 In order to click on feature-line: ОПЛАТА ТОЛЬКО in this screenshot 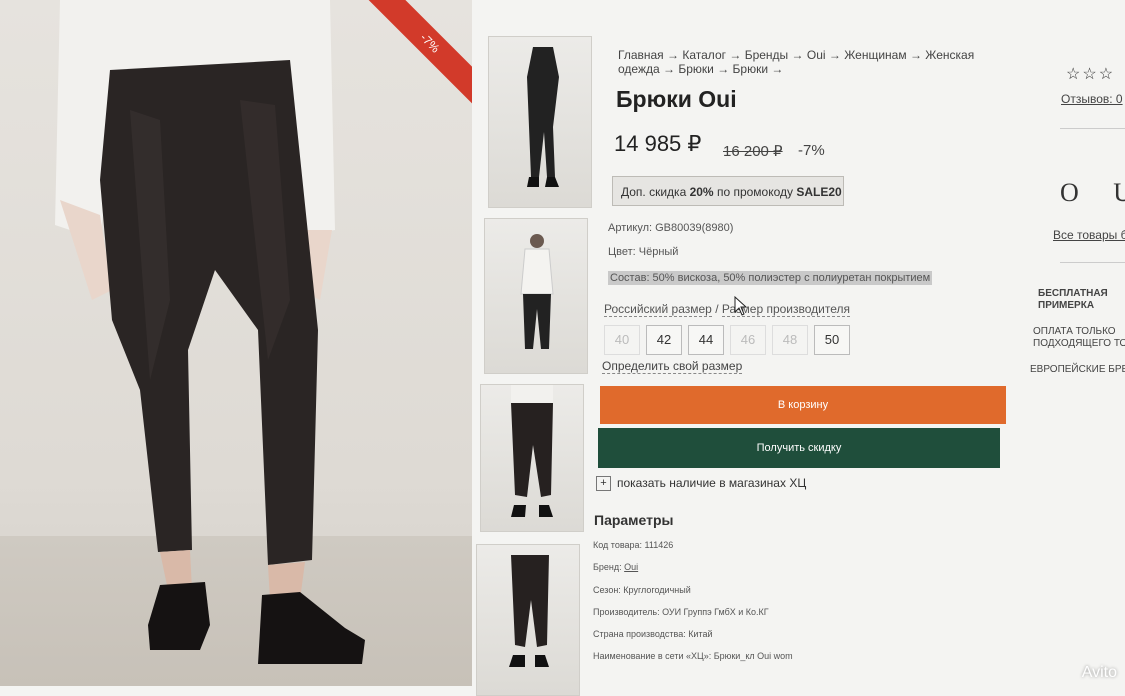, I will do `click(1074, 331)`.